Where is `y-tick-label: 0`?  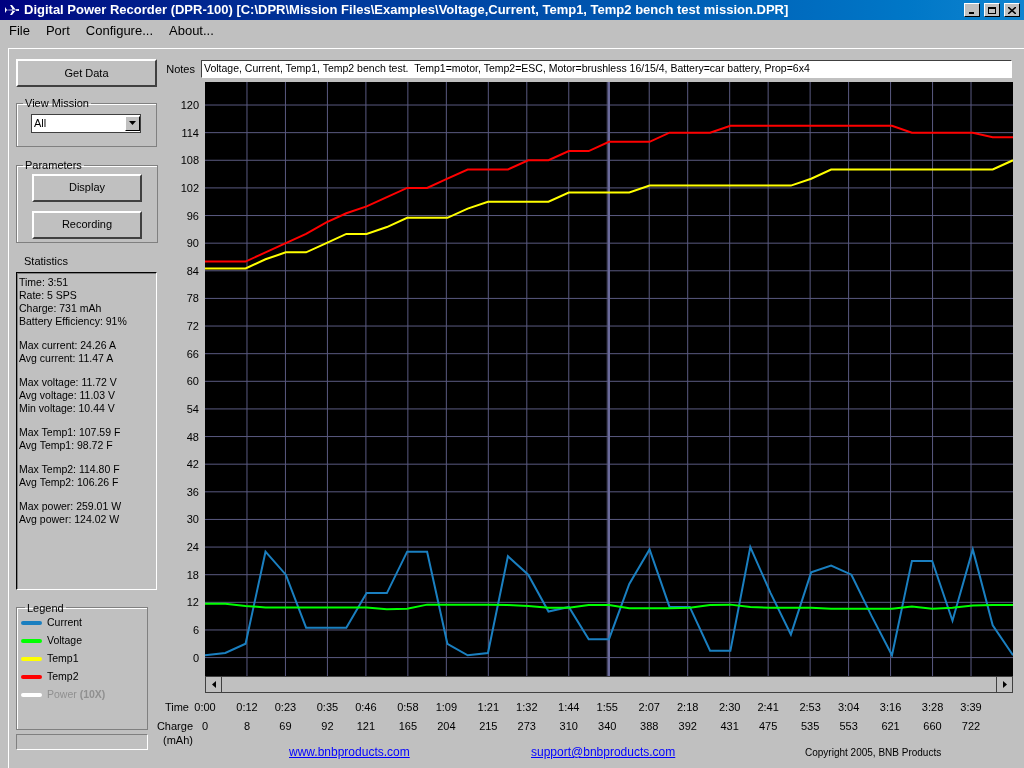 y-tick-label: 0 is located at coordinates (195, 657).